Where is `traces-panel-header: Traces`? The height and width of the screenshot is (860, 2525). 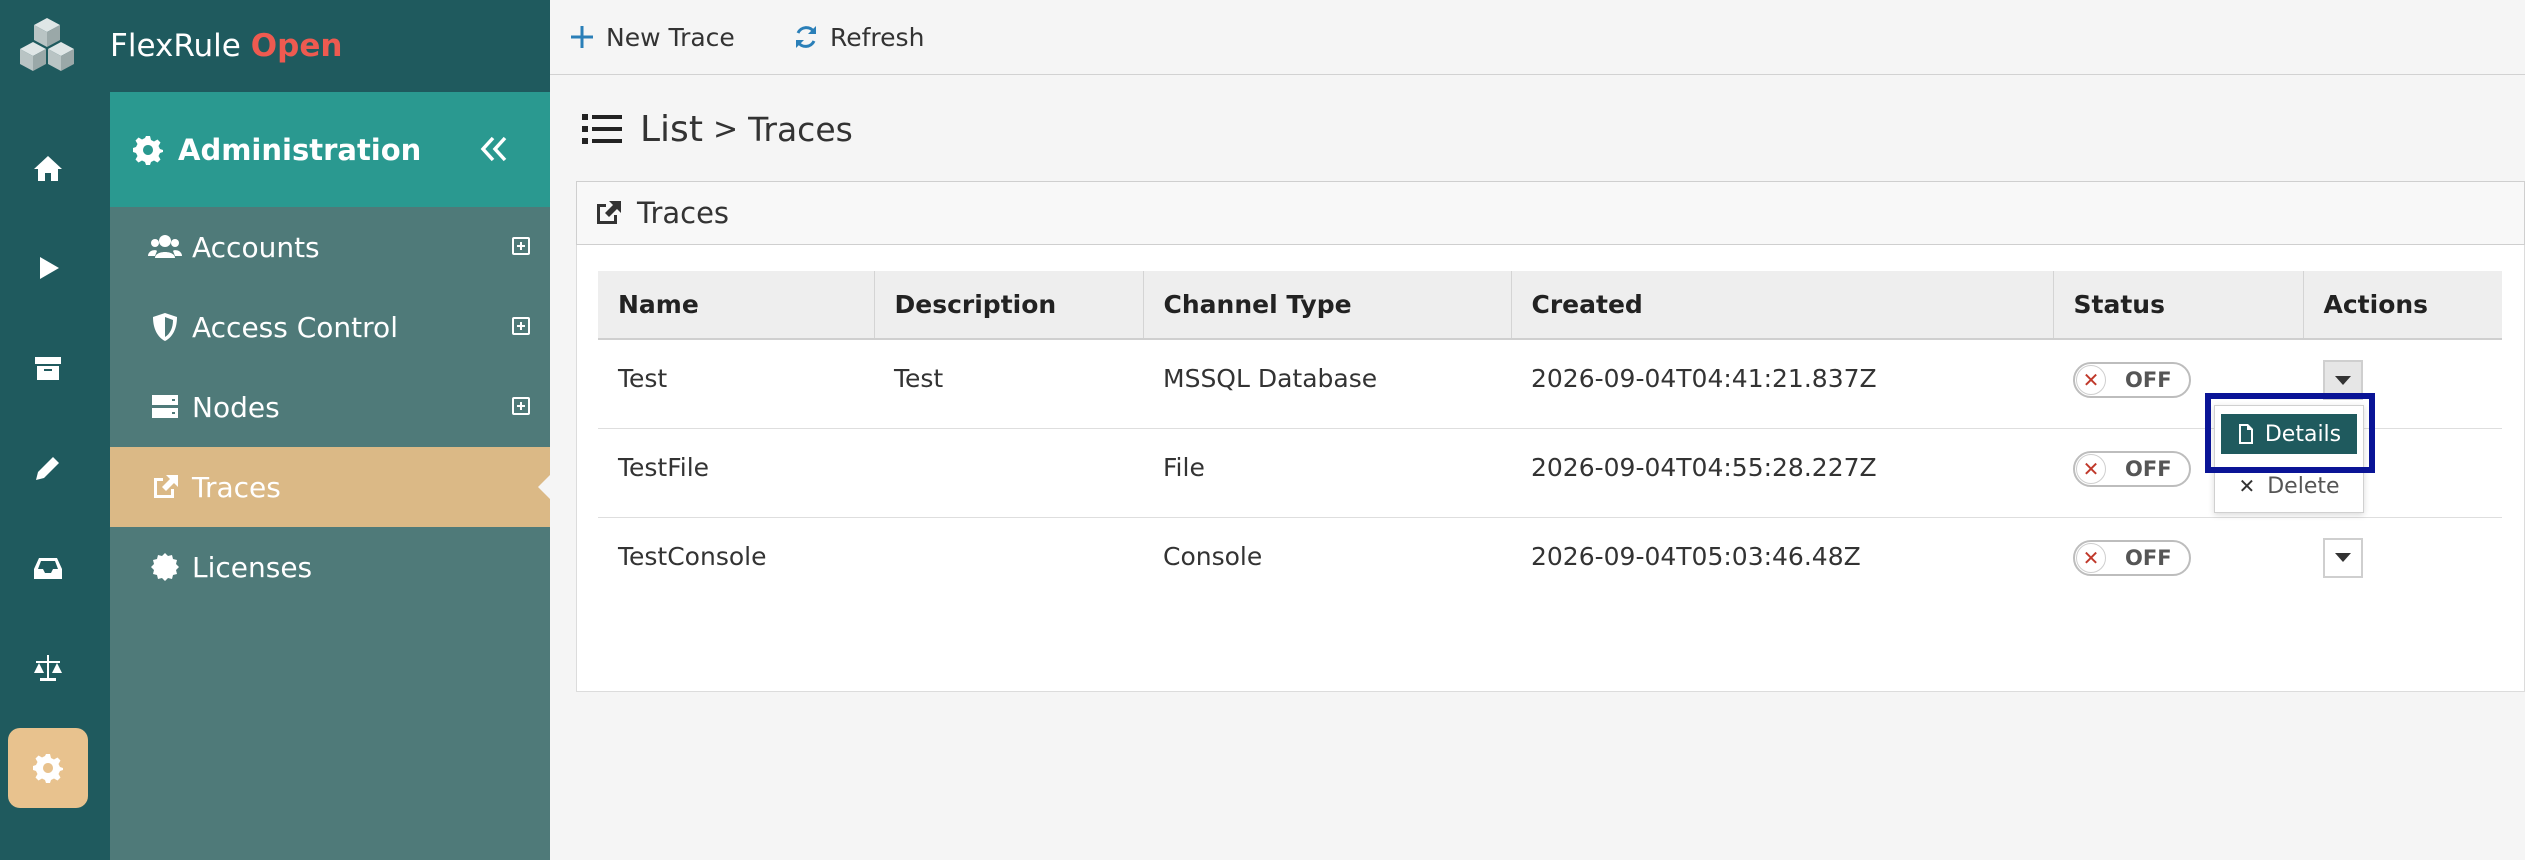
traces-panel-header: Traces is located at coordinates (1550, 213).